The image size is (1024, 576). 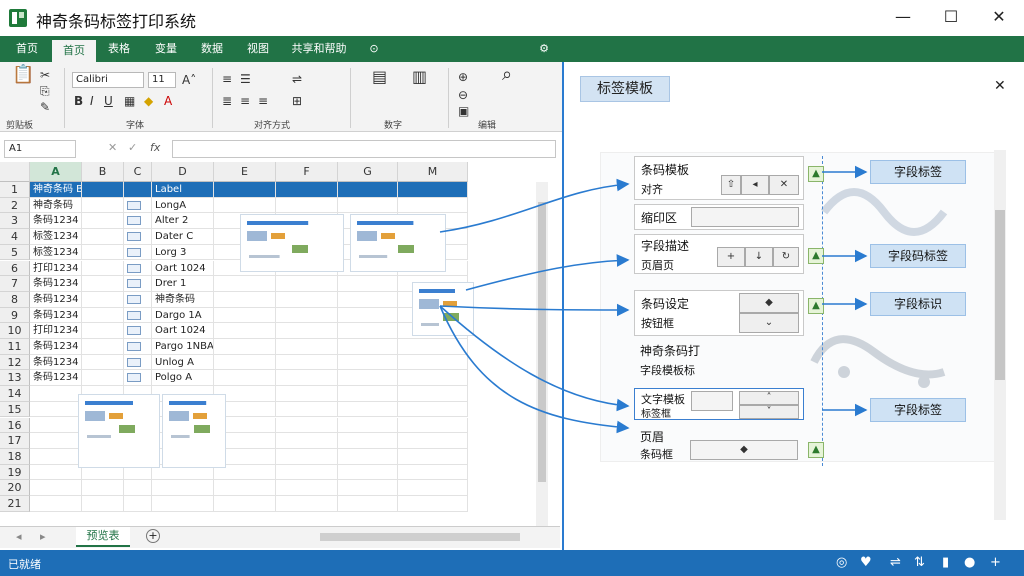 I want to click on row-header: 1, so click(x=15, y=190).